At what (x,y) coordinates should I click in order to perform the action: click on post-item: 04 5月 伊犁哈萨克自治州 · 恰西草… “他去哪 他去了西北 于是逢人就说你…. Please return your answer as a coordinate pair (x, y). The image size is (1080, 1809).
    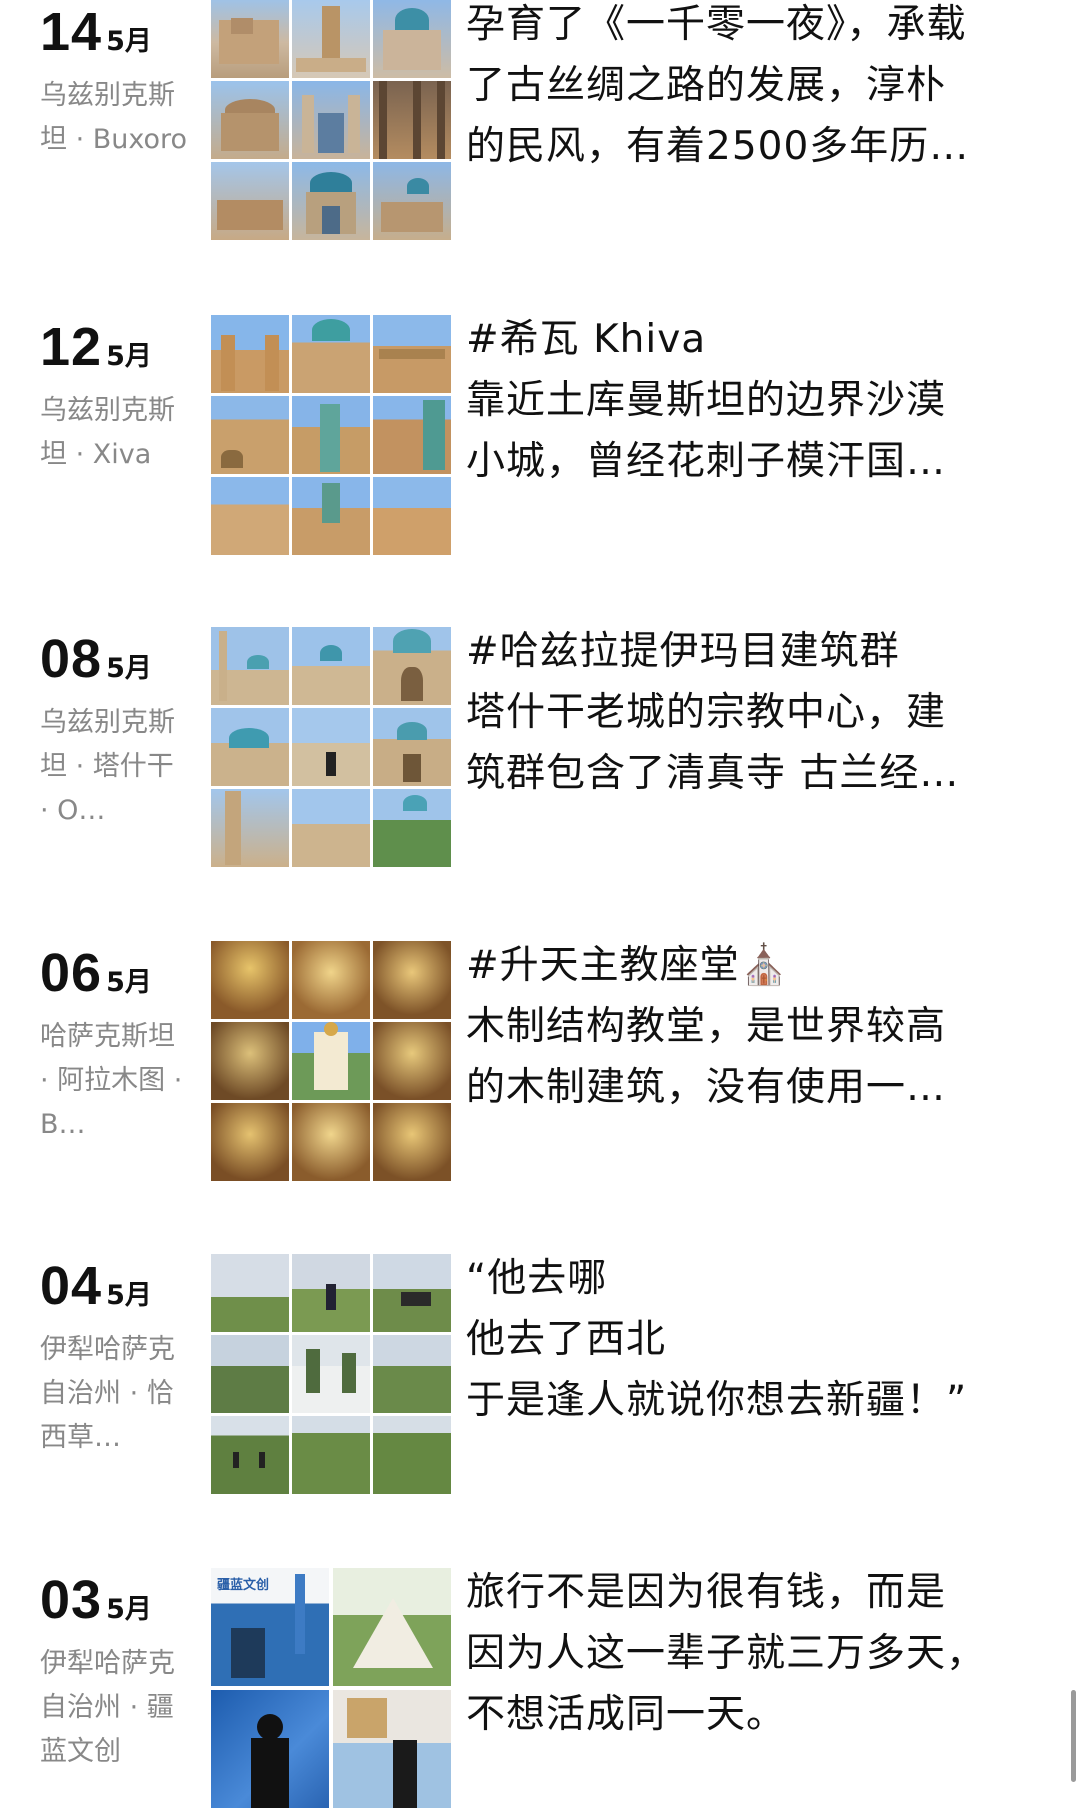
    Looking at the image, I should click on (540, 1374).